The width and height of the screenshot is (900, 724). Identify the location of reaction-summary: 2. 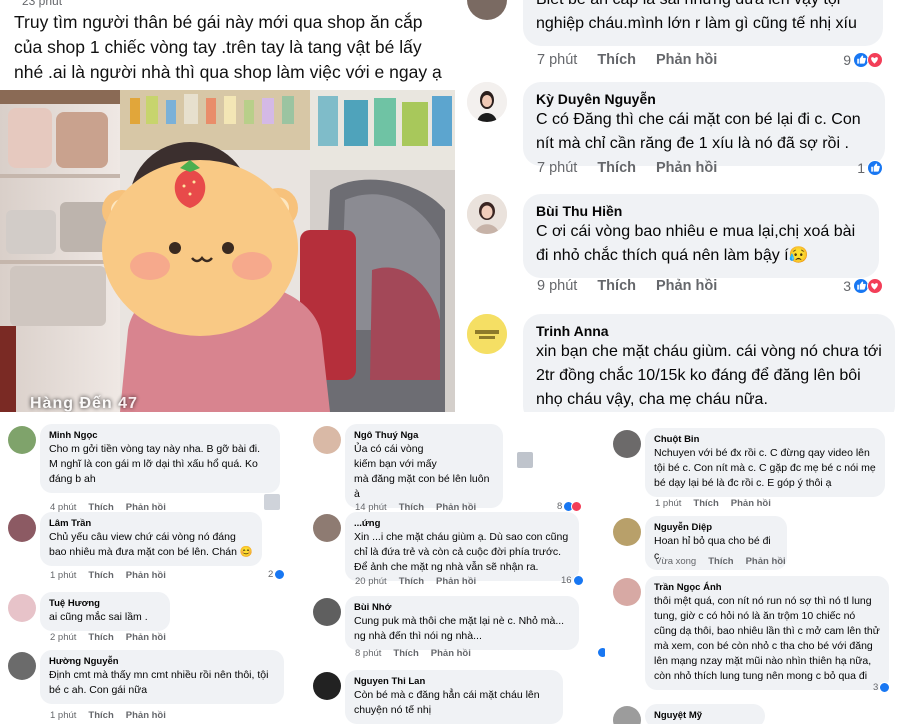
(277, 574).